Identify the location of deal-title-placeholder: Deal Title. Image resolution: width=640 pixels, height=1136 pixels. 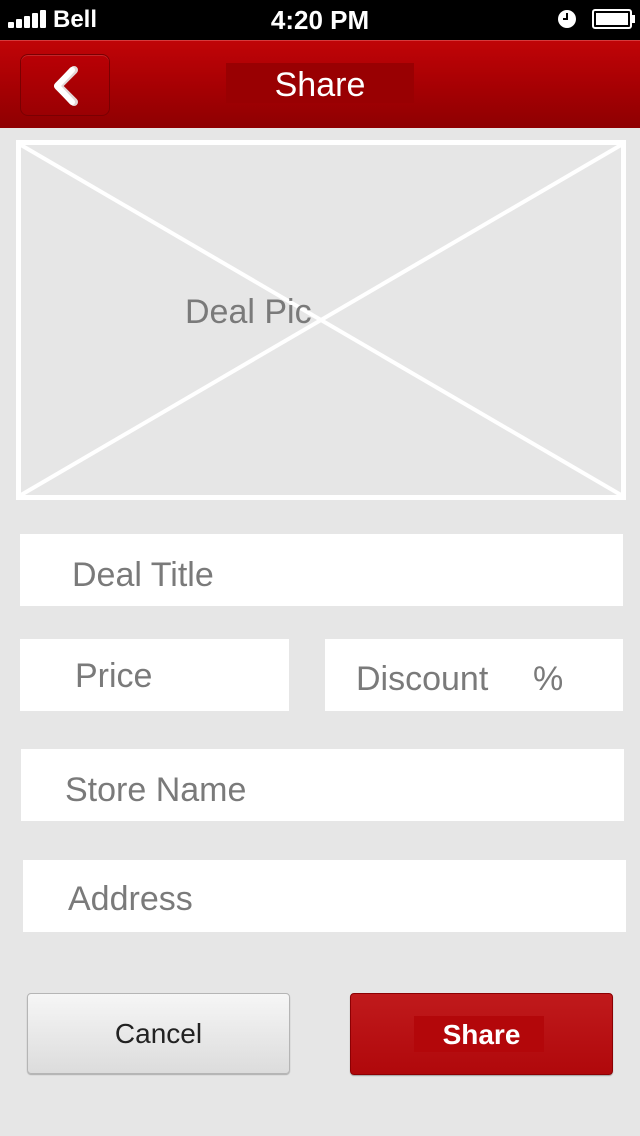
(143, 575).